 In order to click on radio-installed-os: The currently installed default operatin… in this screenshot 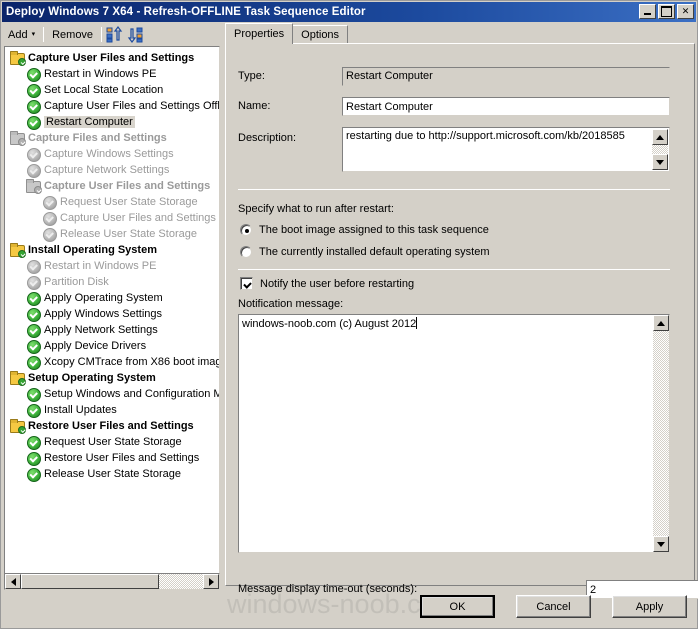, I will do `click(365, 252)`.